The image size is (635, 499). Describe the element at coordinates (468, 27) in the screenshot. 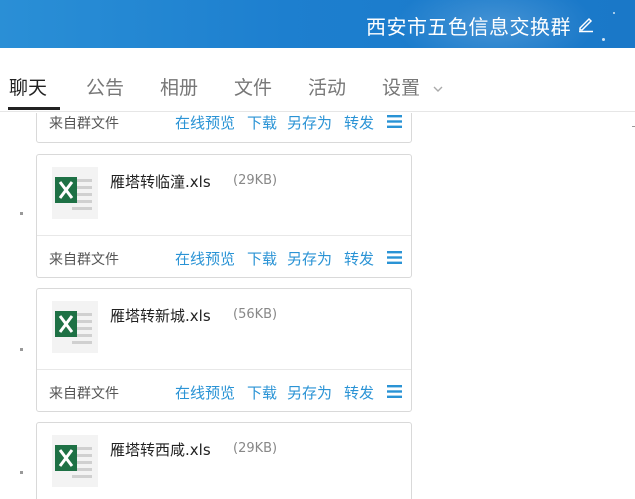

I see `group-title: 西安市五色信息交换群` at that location.